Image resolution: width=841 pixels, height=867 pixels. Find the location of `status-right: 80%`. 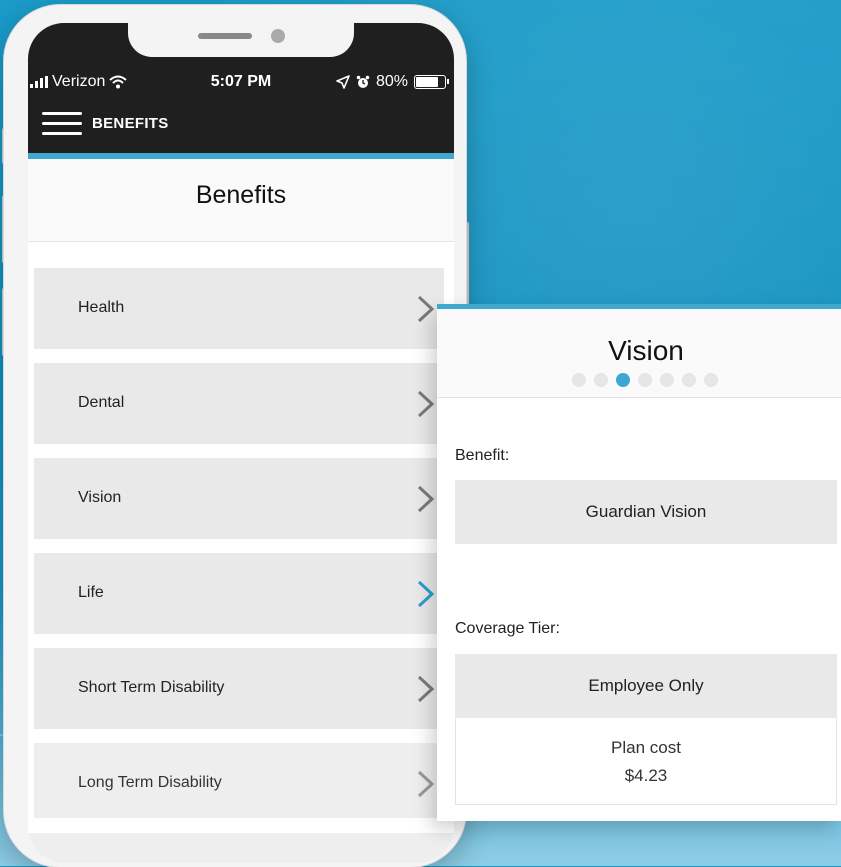

status-right: 80% is located at coordinates (392, 82).